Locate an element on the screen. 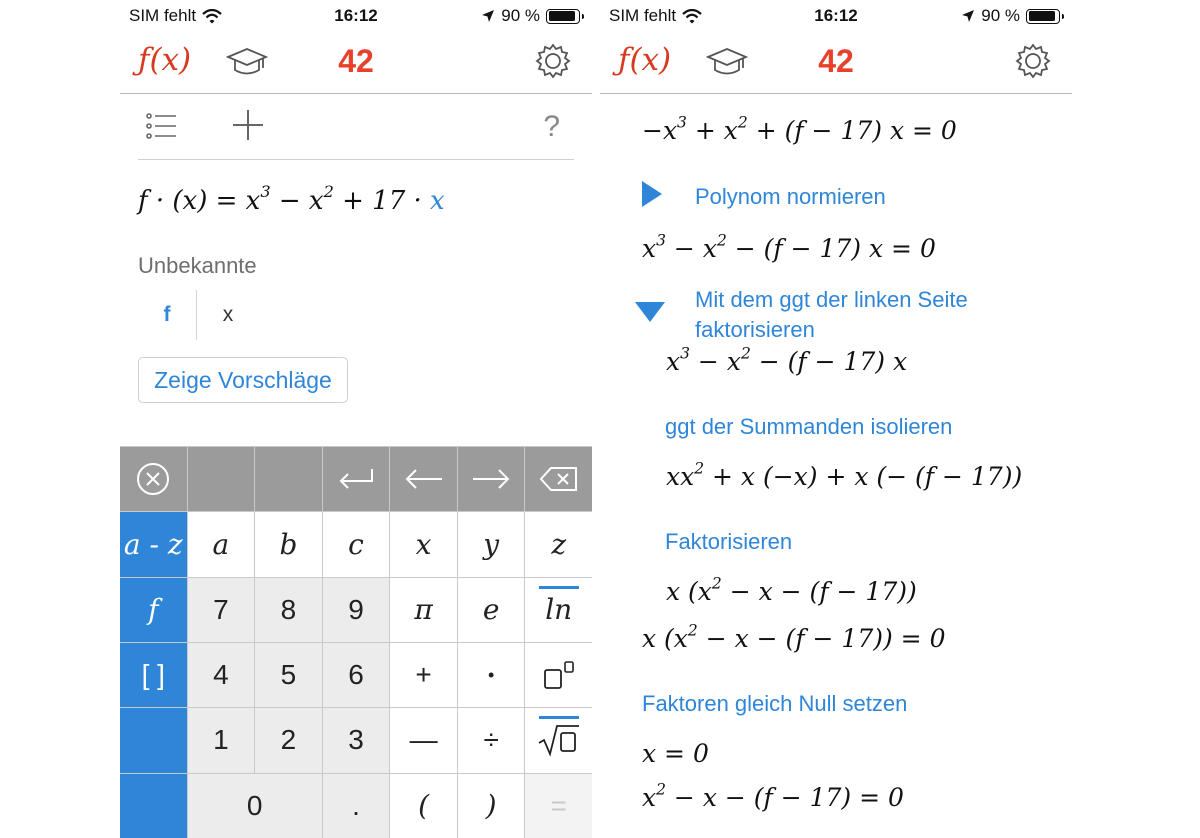 The image size is (1200, 838). clear-key is located at coordinates (153, 479).